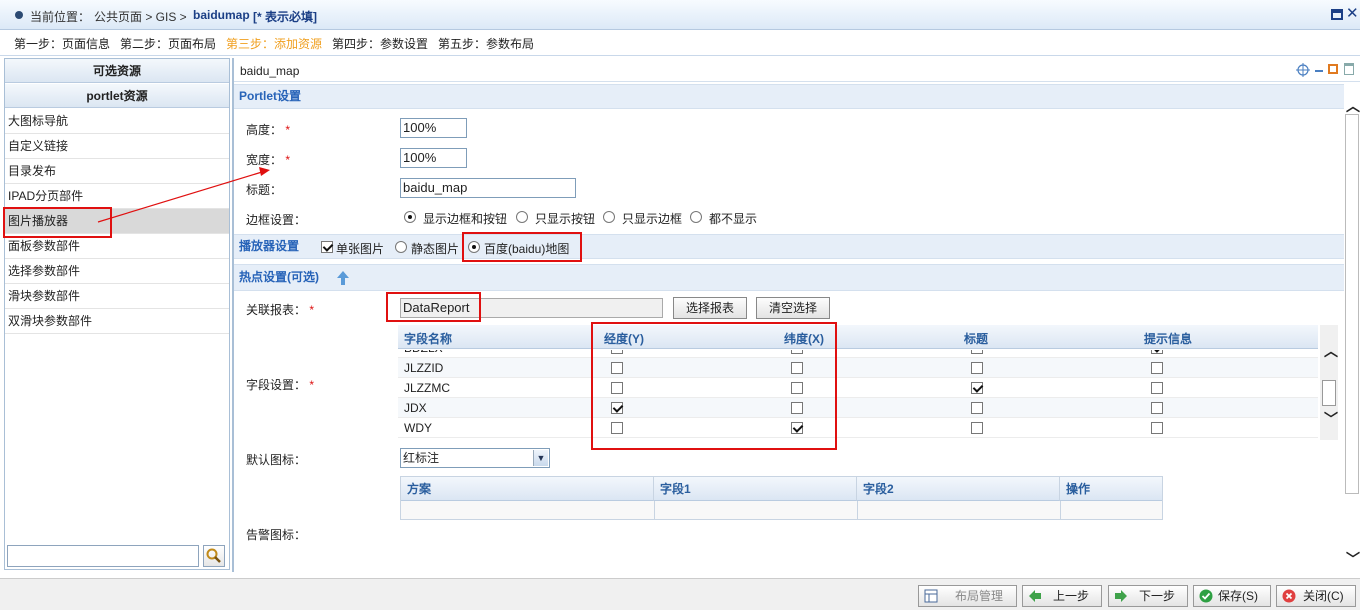 The height and width of the screenshot is (610, 1360). I want to click on bottom-toolbar: 布局管理 上一步 下一步 保存(S) 关闭(C), so click(680, 594).